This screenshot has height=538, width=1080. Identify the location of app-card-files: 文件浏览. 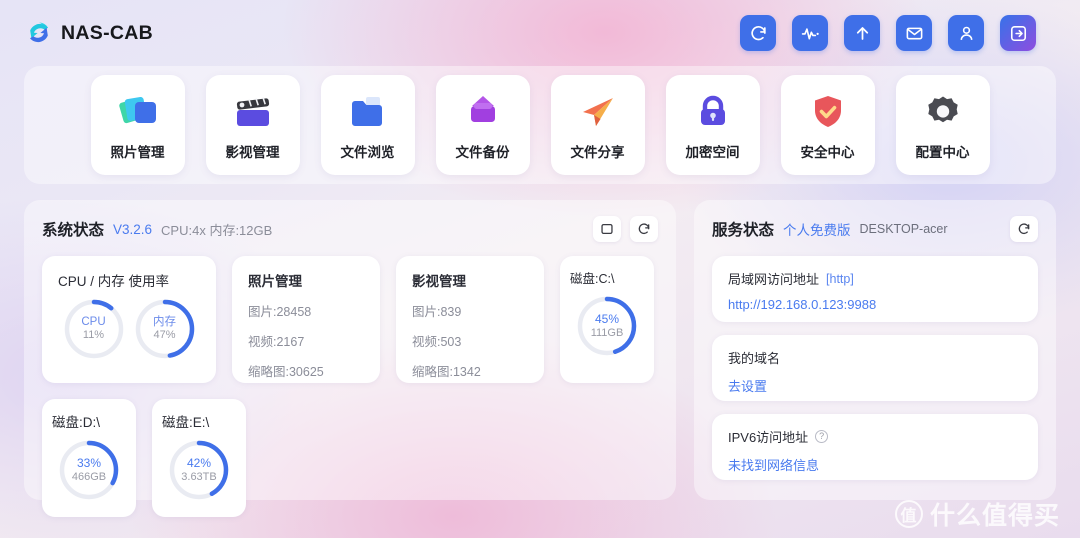
(367, 125).